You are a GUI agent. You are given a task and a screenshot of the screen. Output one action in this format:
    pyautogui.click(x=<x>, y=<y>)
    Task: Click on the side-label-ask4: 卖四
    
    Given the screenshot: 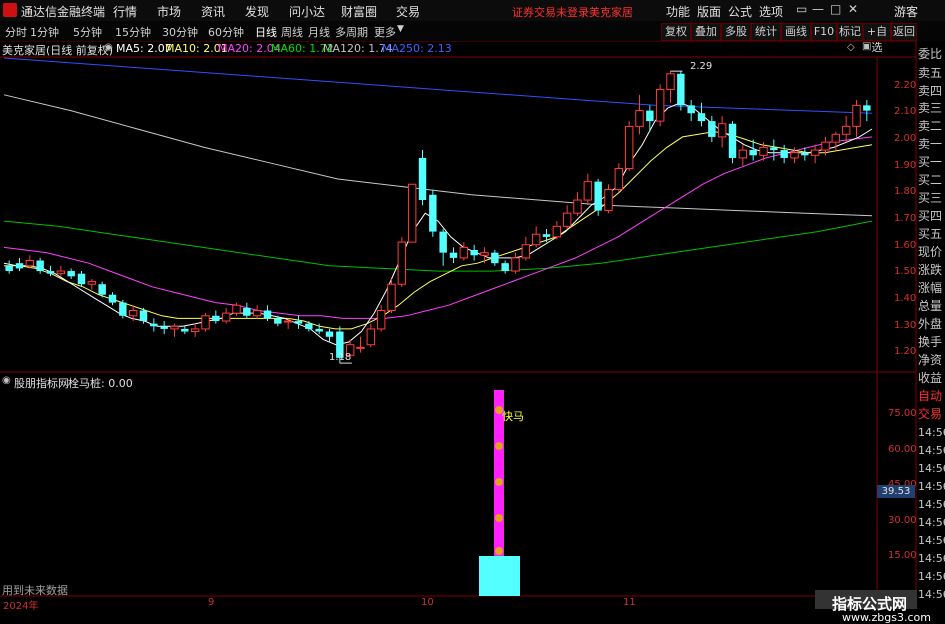 What is the action you would take?
    pyautogui.click(x=930, y=91)
    